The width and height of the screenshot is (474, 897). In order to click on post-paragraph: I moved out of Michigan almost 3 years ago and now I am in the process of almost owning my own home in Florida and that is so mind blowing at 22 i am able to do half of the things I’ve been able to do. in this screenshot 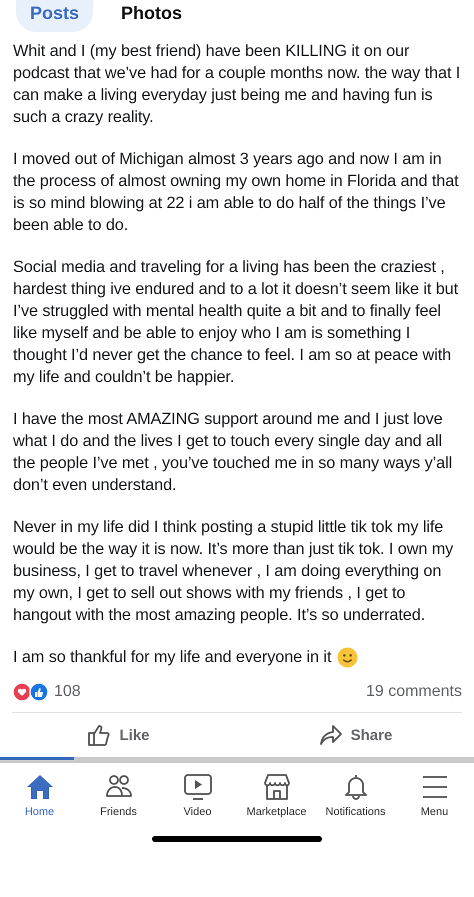, I will do `click(236, 192)`.